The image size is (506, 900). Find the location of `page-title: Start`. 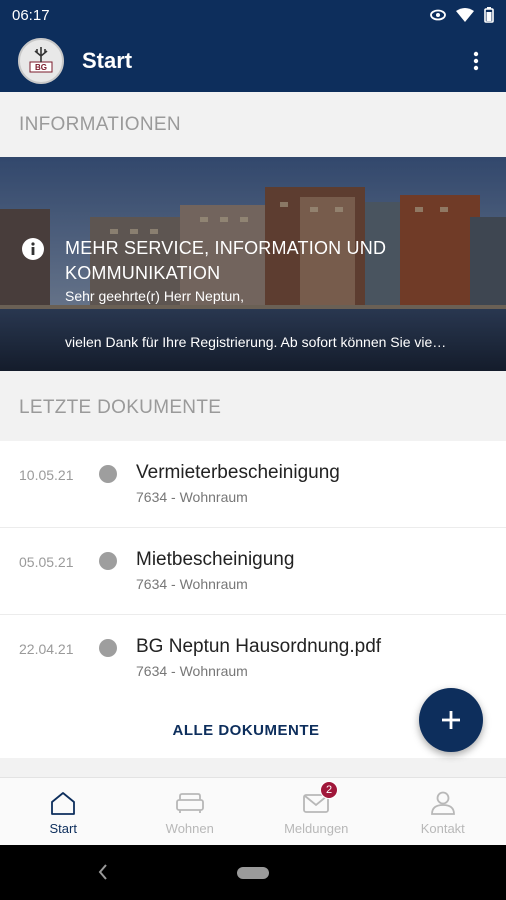

page-title: Start is located at coordinates (107, 60).